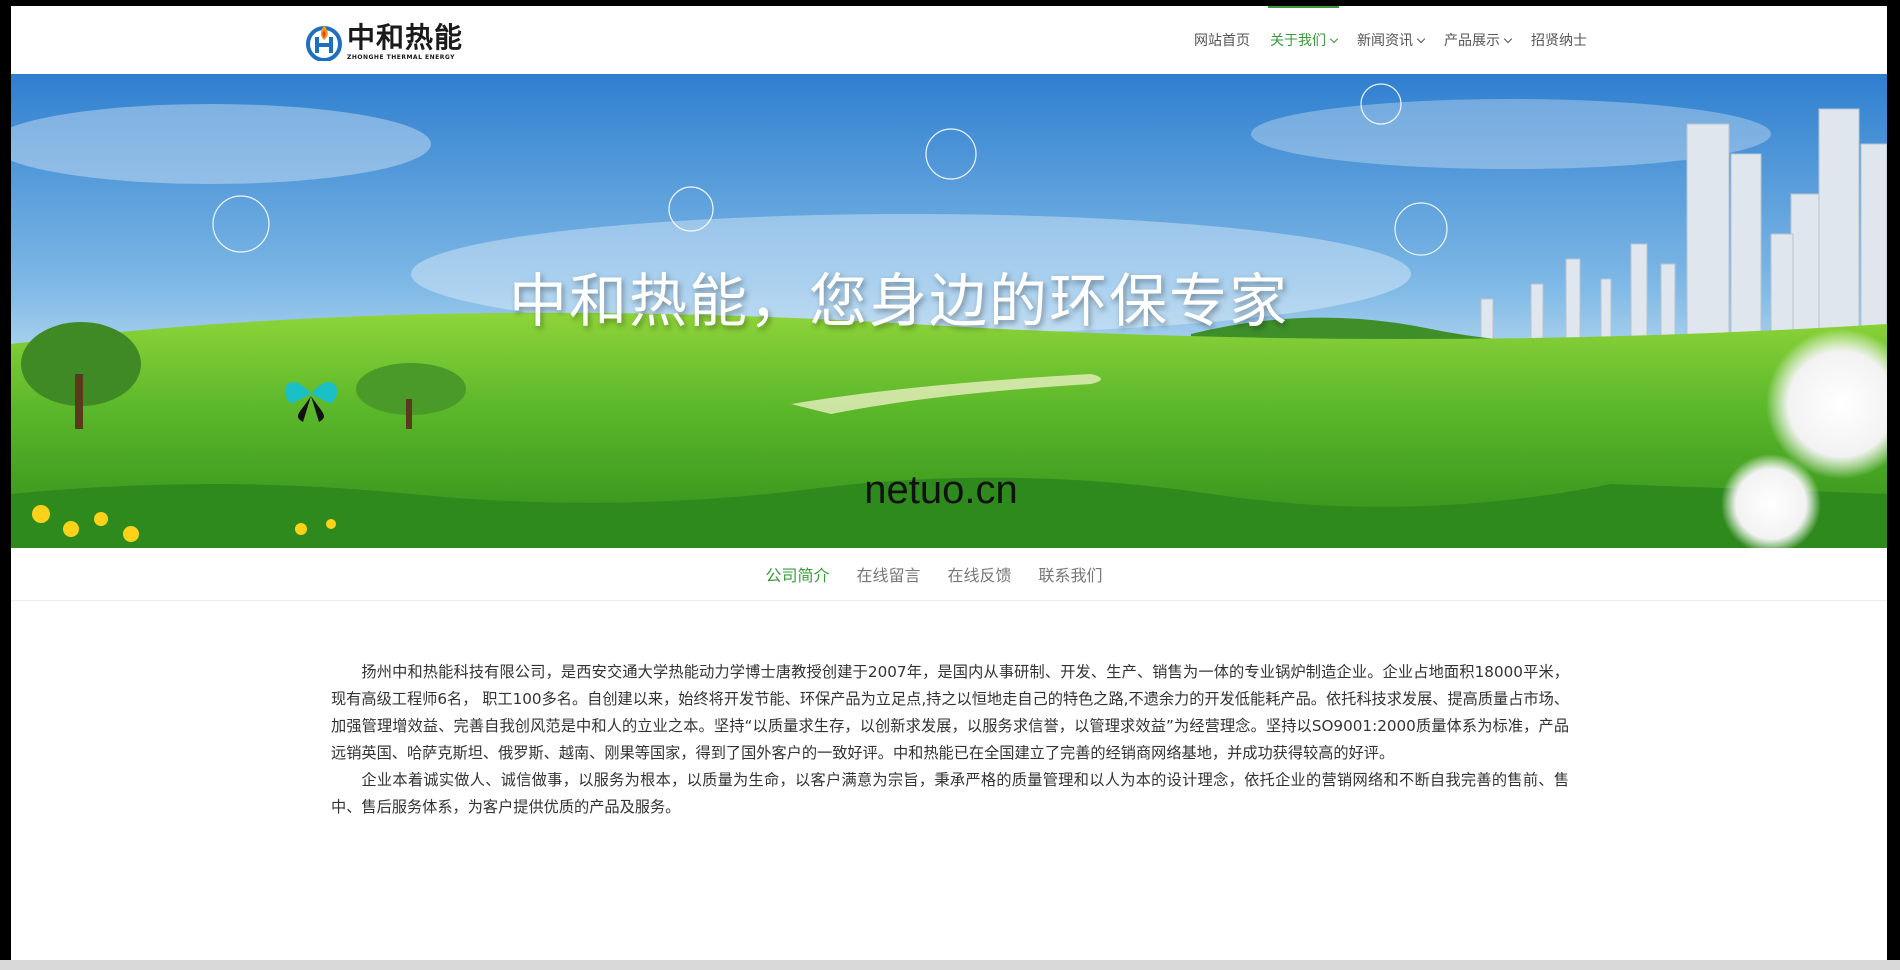  I want to click on banner-watermark-text: netuo.cn, so click(941, 490).